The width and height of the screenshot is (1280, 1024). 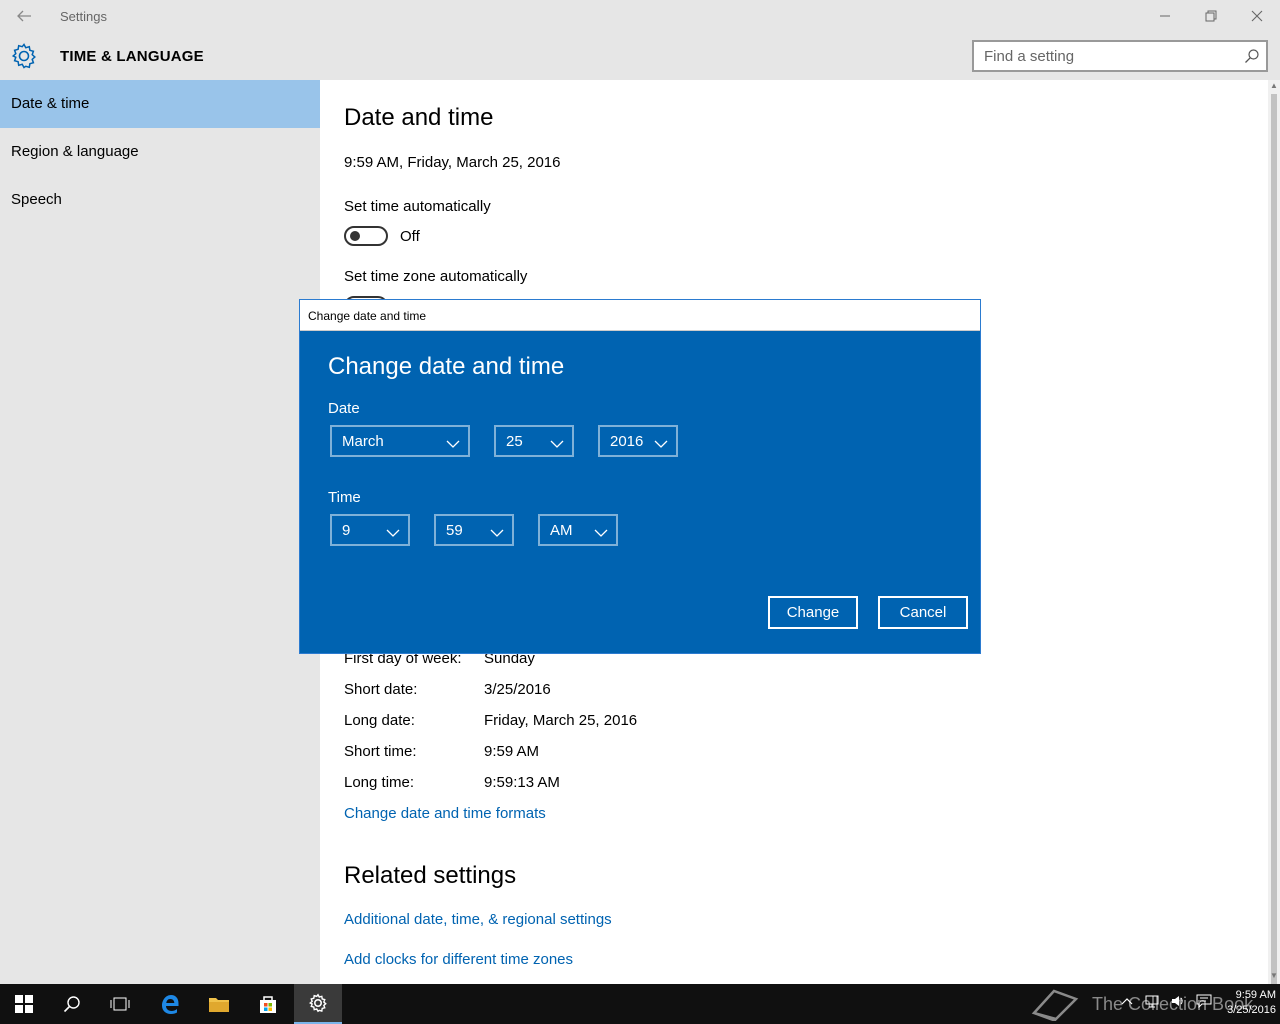 What do you see at coordinates (1127, 1001) in the screenshot?
I see `chevron-up-icon` at bounding box center [1127, 1001].